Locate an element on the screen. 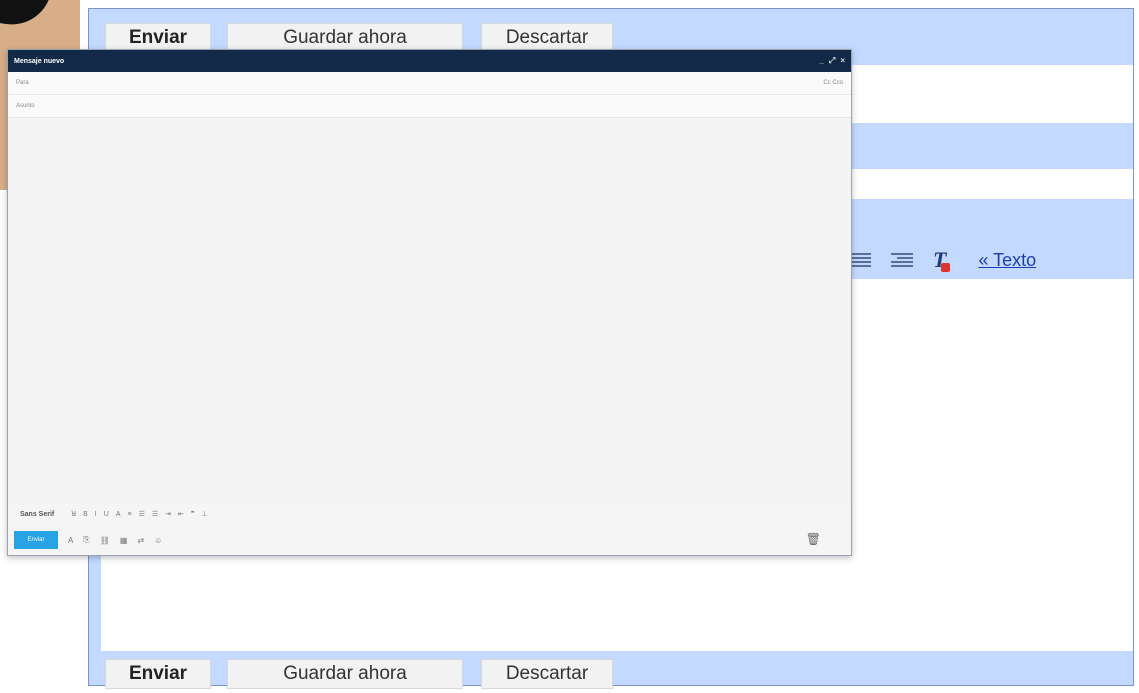 The image size is (1139, 693). legacy-format-toolbar: T « Texto is located at coordinates (942, 260).